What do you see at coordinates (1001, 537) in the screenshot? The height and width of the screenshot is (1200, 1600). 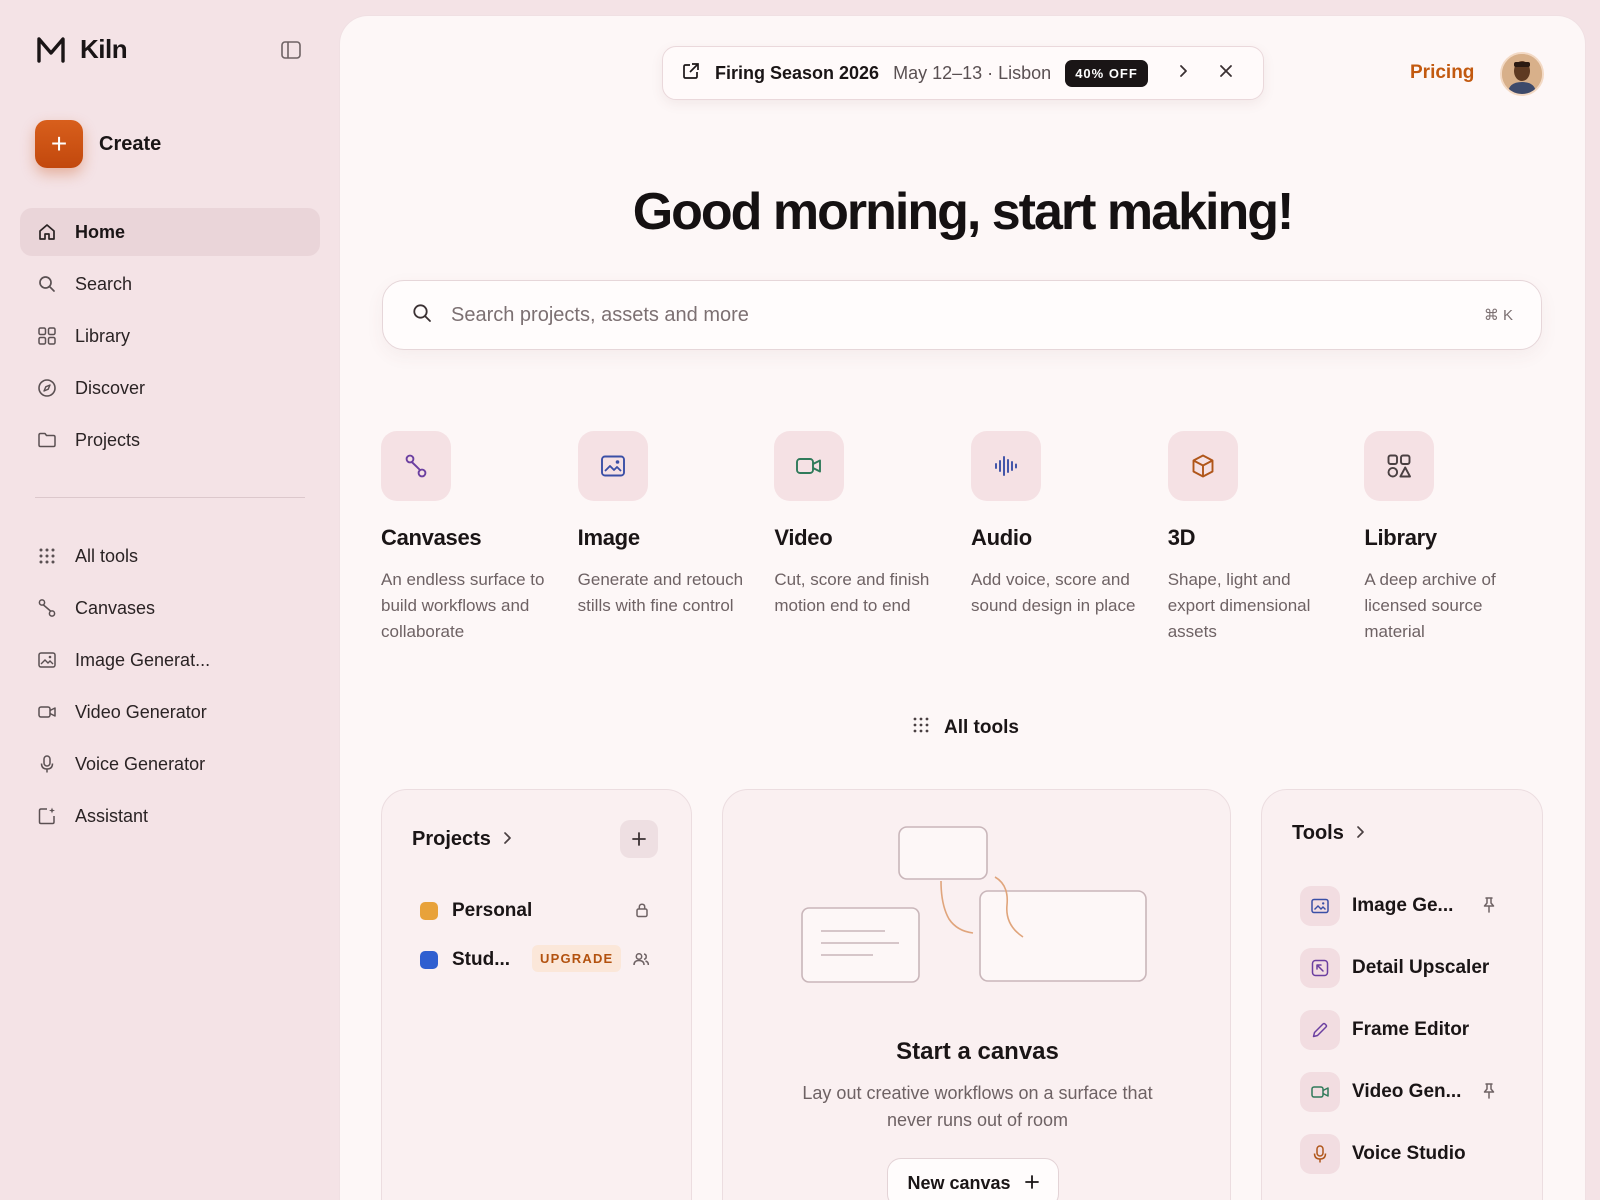 I see `category-title: Audio` at bounding box center [1001, 537].